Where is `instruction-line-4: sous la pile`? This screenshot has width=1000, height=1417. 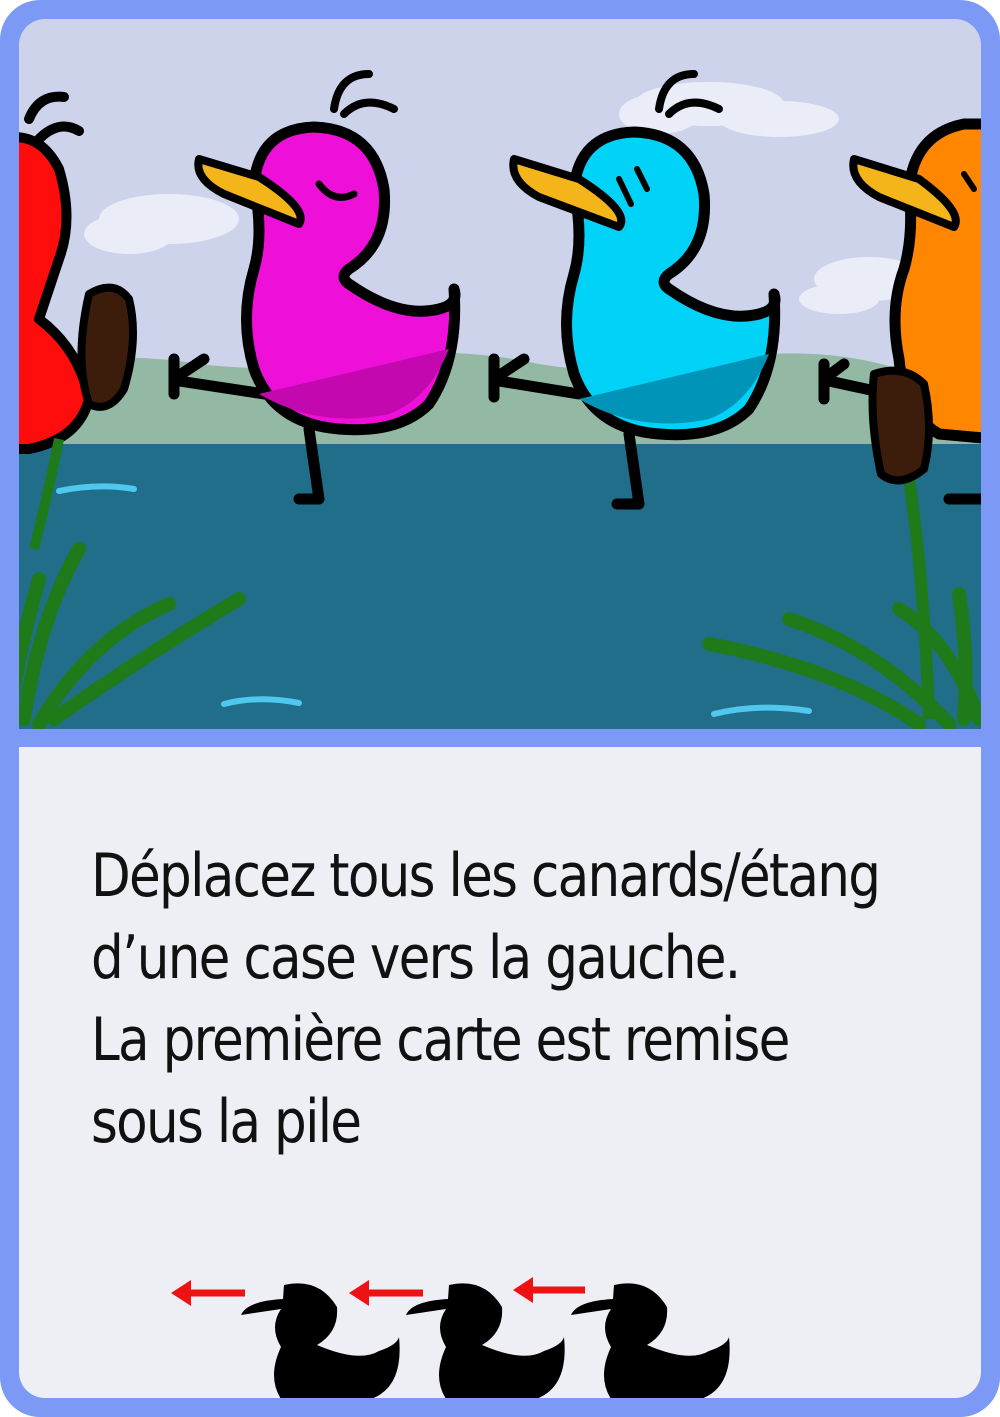
instruction-line-4: sous la pile is located at coordinates (226, 1122).